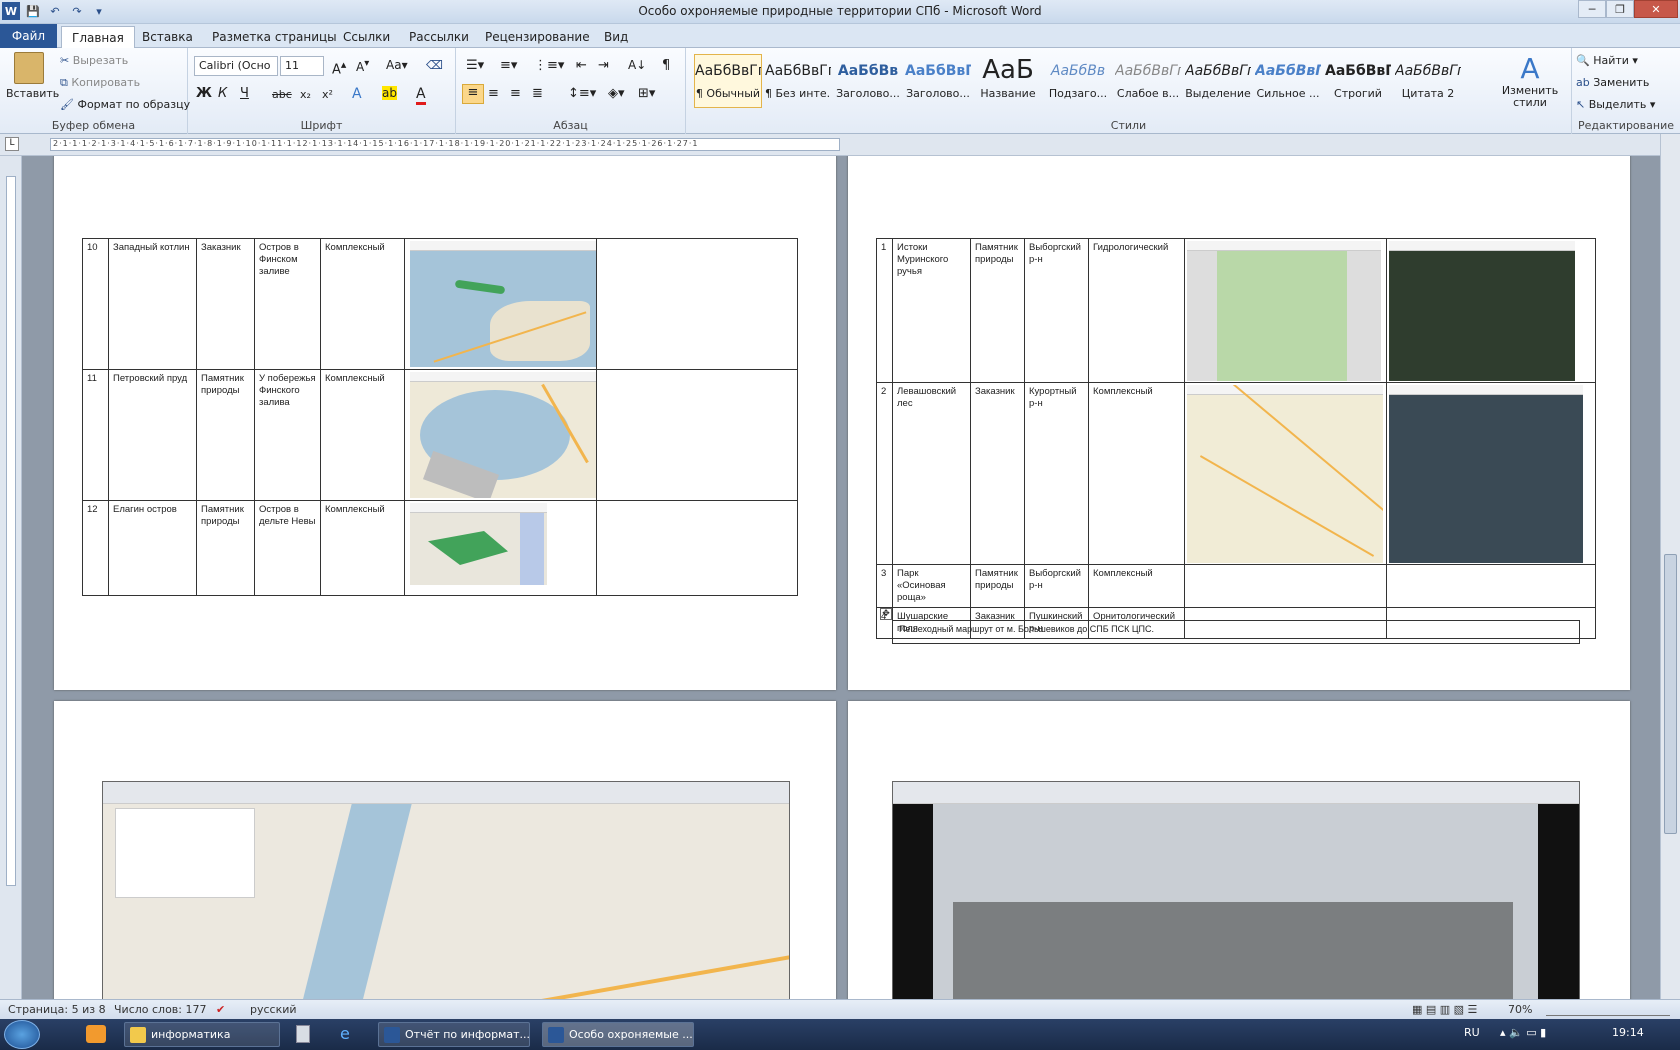 The image size is (1680, 1050). Describe the element at coordinates (1530, 80) in the screenshot. I see `change-styles-button: A Изменить стили` at that location.